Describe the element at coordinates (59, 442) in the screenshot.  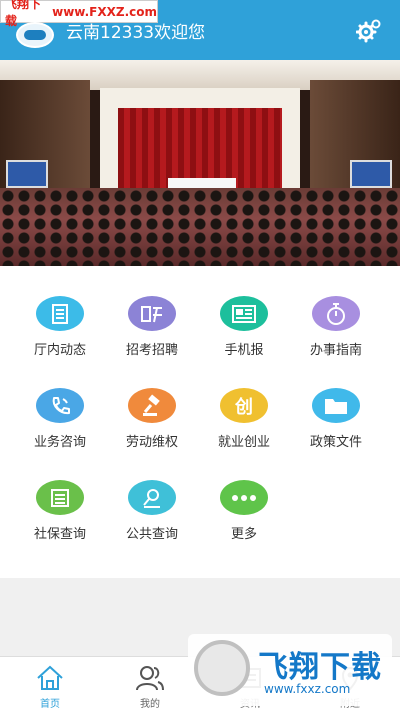
I see `grid-label: 业务咨询` at that location.